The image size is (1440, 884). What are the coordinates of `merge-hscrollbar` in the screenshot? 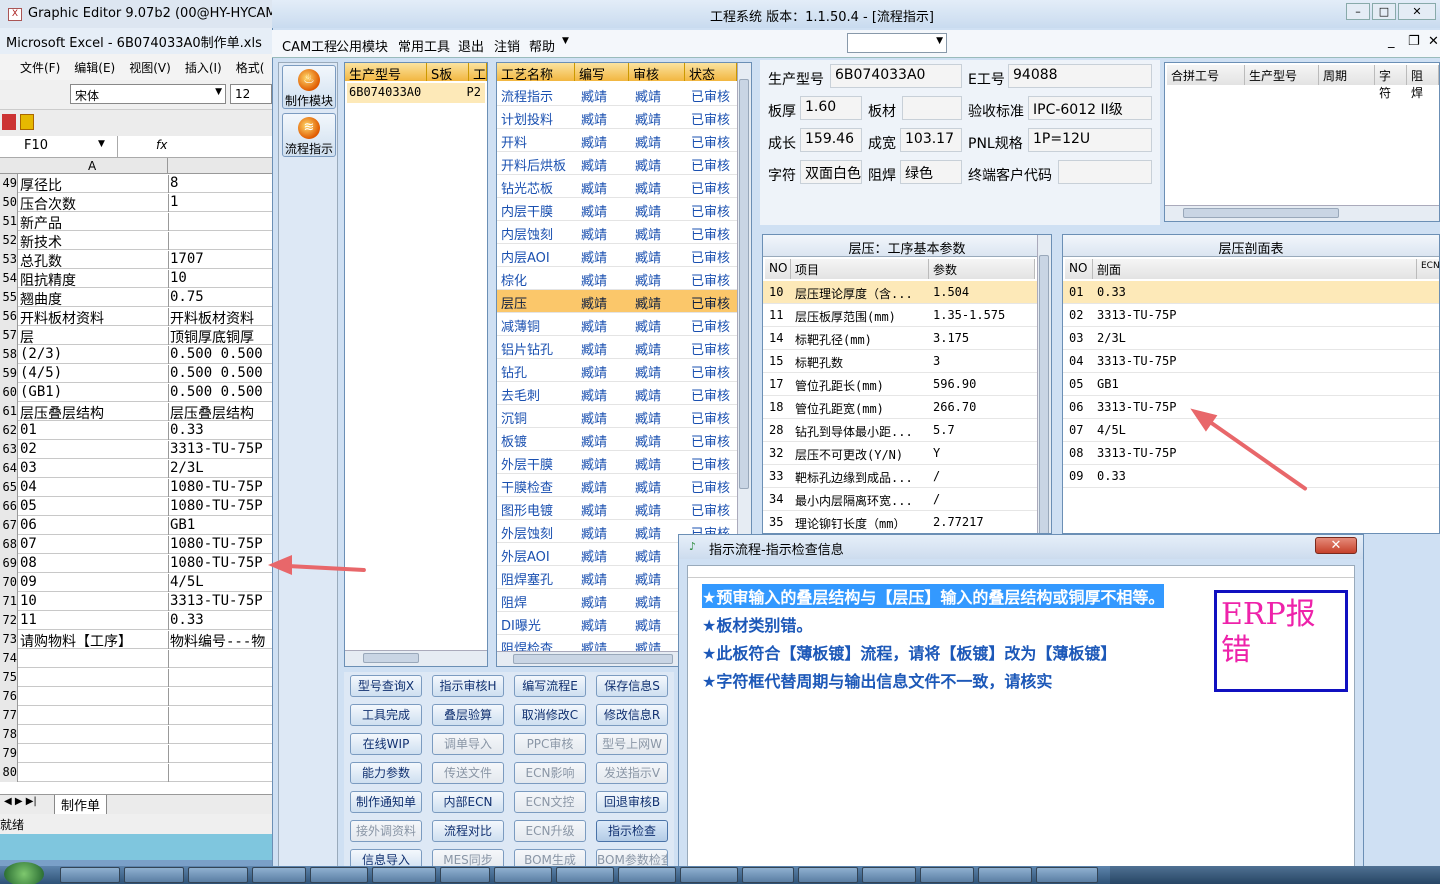 It's located at (1302, 213).